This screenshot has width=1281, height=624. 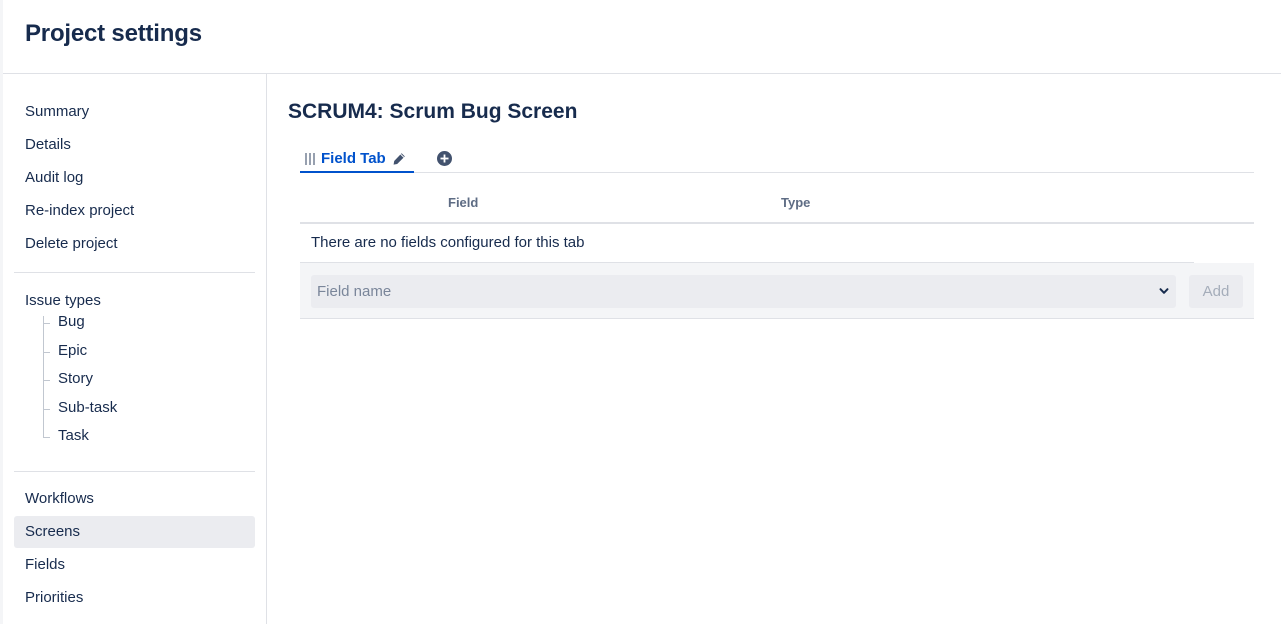 I want to click on add-field-button: Add, so click(x=1216, y=291).